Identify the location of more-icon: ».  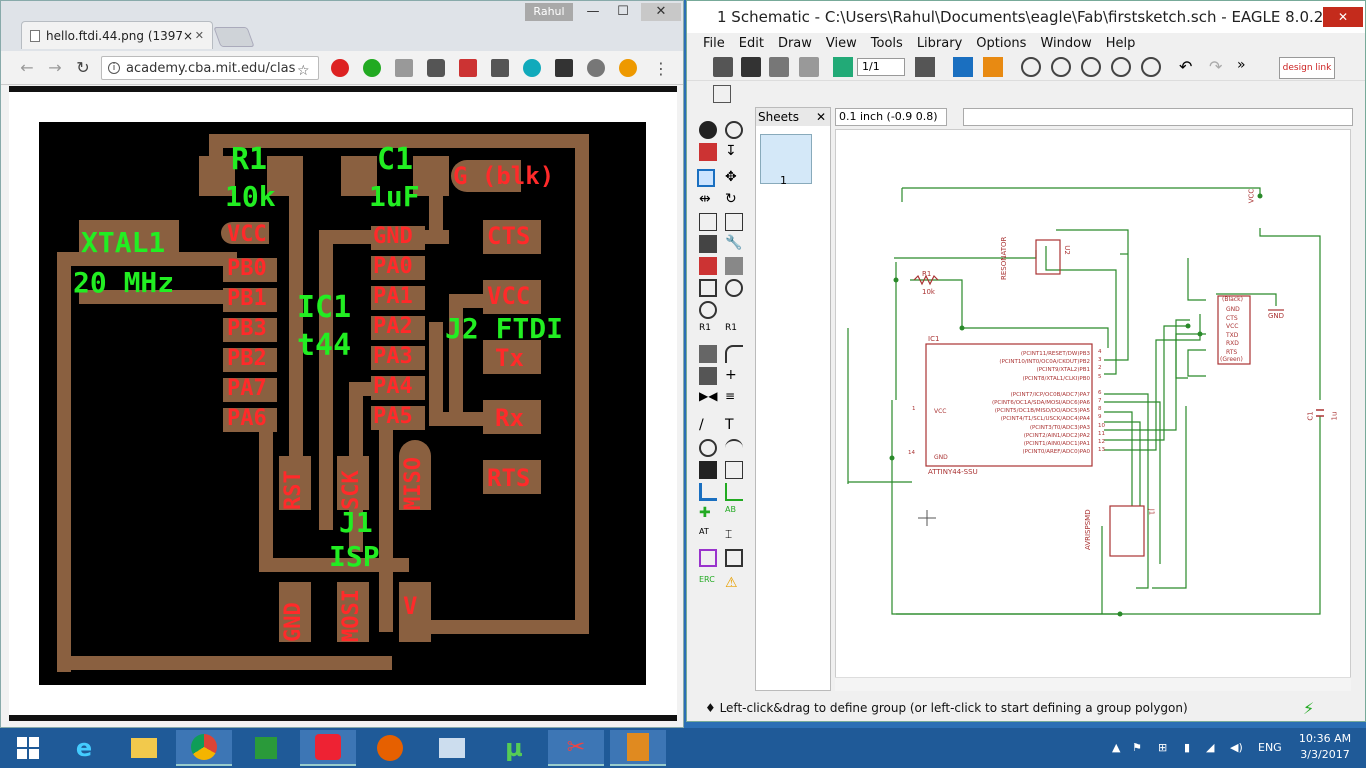
(1247, 67).